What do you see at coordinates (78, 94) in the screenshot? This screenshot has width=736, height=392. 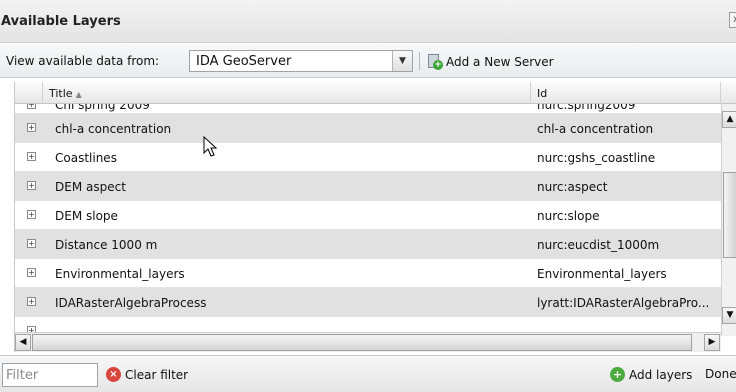 I see `sort-asc-icon: ▲` at bounding box center [78, 94].